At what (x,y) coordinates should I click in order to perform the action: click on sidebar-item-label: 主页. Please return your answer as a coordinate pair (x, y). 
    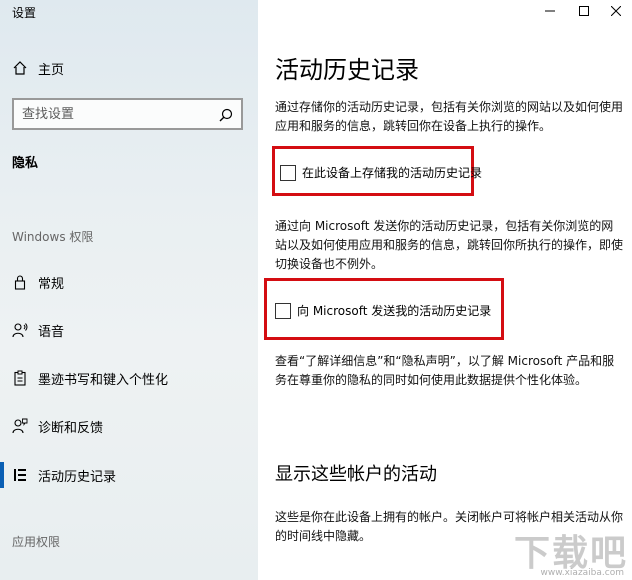
    Looking at the image, I should click on (51, 70).